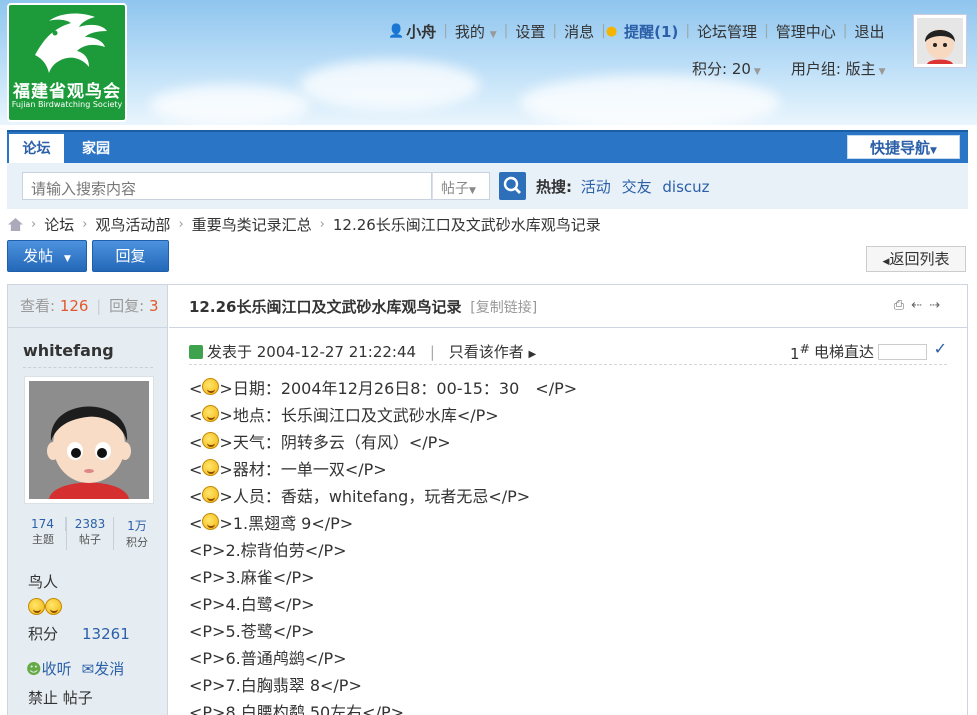  I want to click on prev-thread-icon: ⇠, so click(920, 305).